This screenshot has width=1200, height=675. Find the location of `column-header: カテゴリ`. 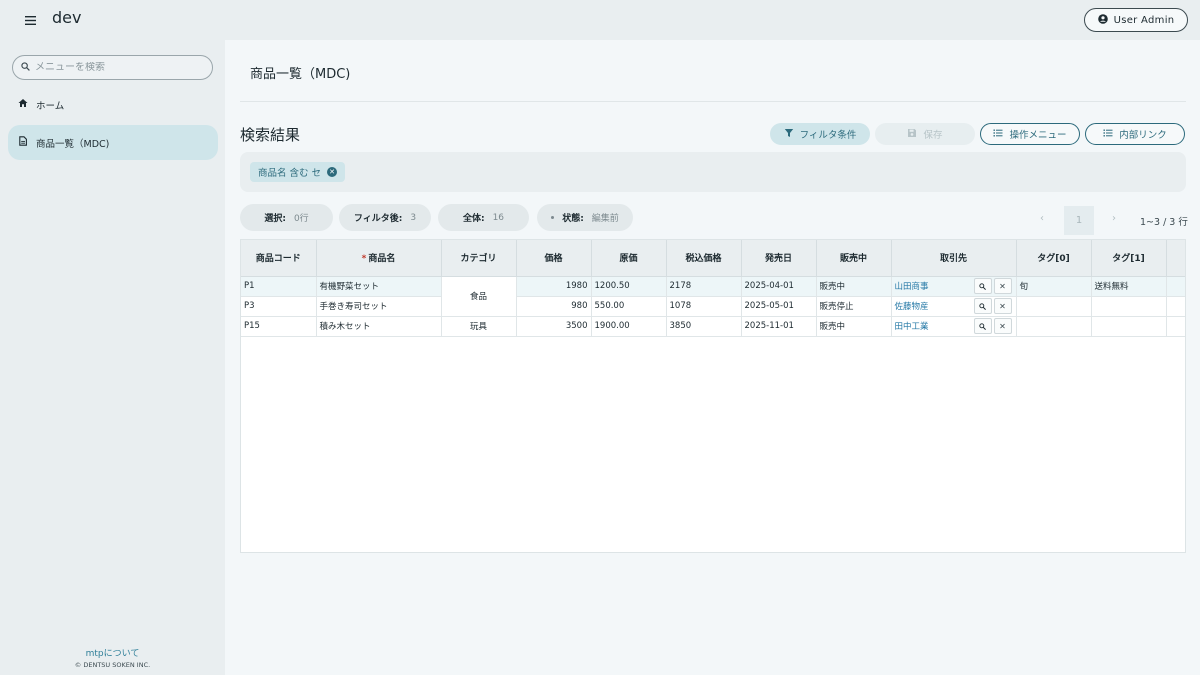

column-header: カテゴリ is located at coordinates (479, 258).